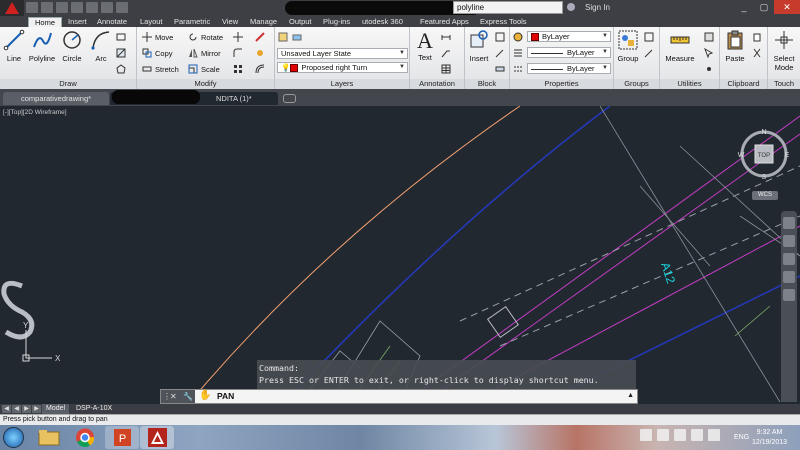 The width and height of the screenshot is (800, 450). Describe the element at coordinates (56, 409) in the screenshot. I see `layout-tab-model: Model` at that location.